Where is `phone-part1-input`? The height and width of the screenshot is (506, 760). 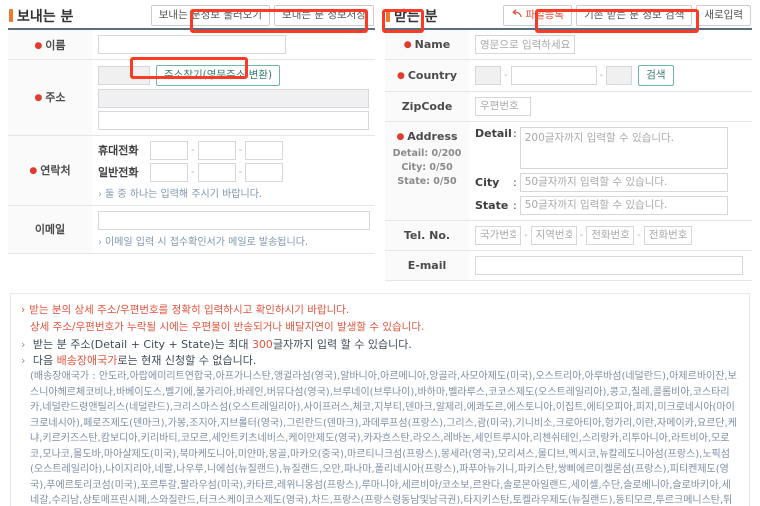
phone-part1-input is located at coordinates (169, 172).